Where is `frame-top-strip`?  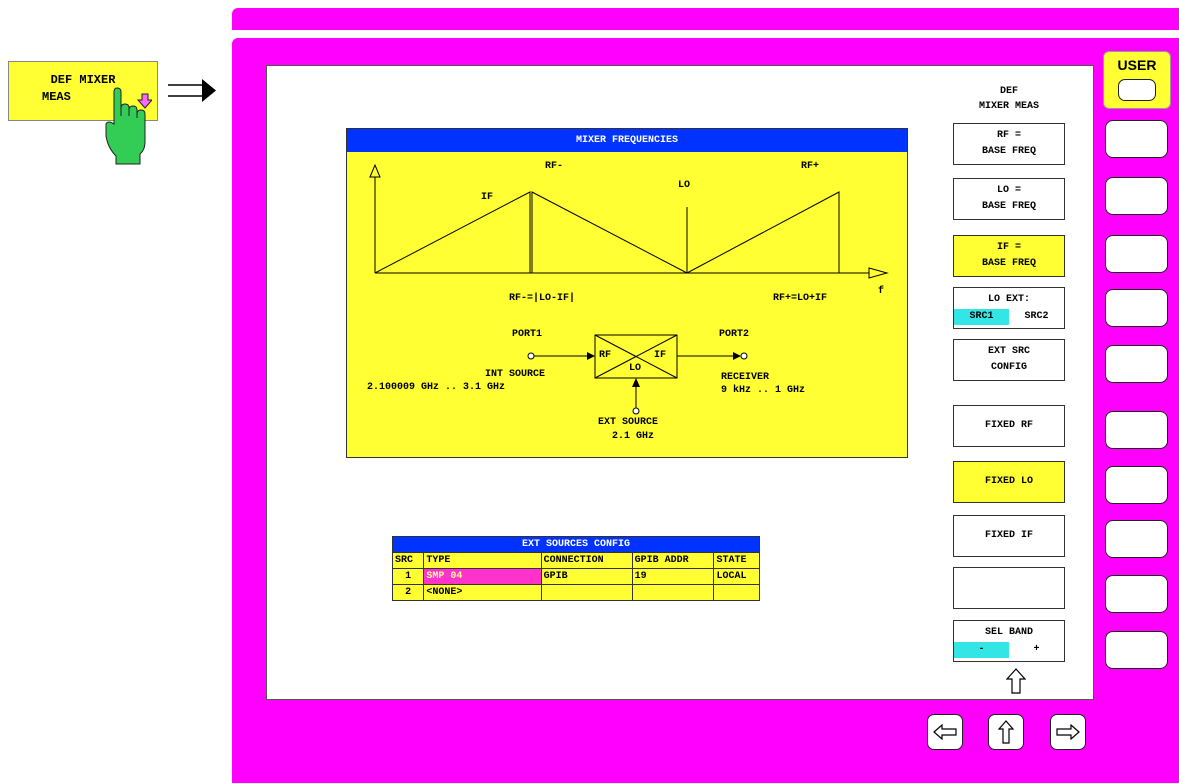
frame-top-strip is located at coordinates (705, 19).